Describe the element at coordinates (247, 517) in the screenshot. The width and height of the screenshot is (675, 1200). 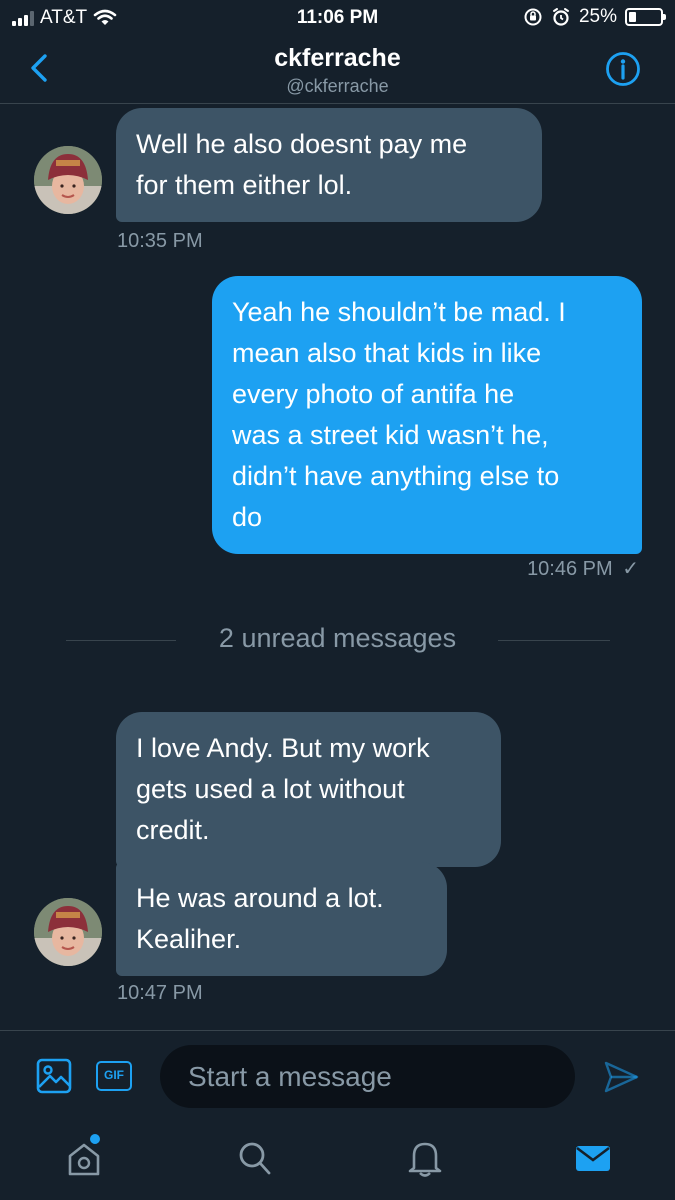
I see `message-text: do` at that location.